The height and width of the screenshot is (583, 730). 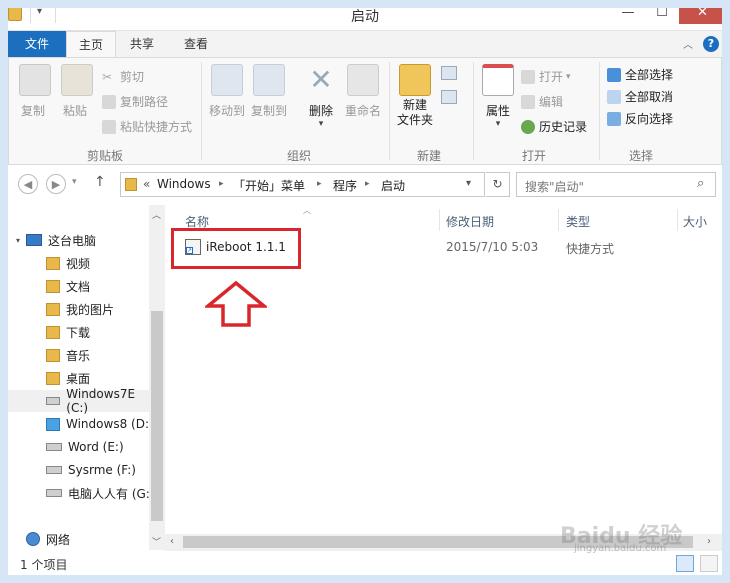 What do you see at coordinates (156, 214) in the screenshot?
I see `scroll-up-icon: ︿` at bounding box center [156, 214].